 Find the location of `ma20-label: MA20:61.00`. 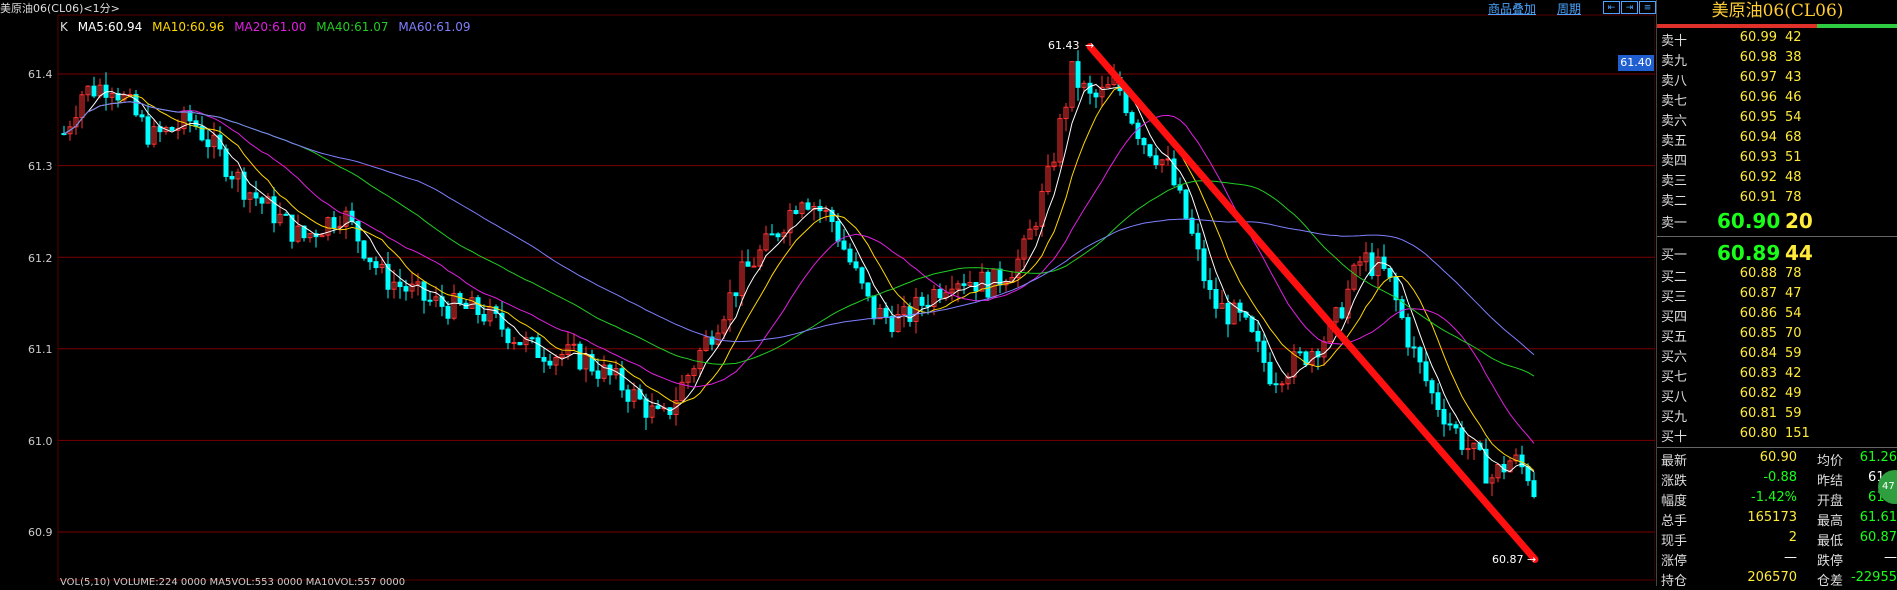

ma20-label: MA20:61.00 is located at coordinates (270, 27).